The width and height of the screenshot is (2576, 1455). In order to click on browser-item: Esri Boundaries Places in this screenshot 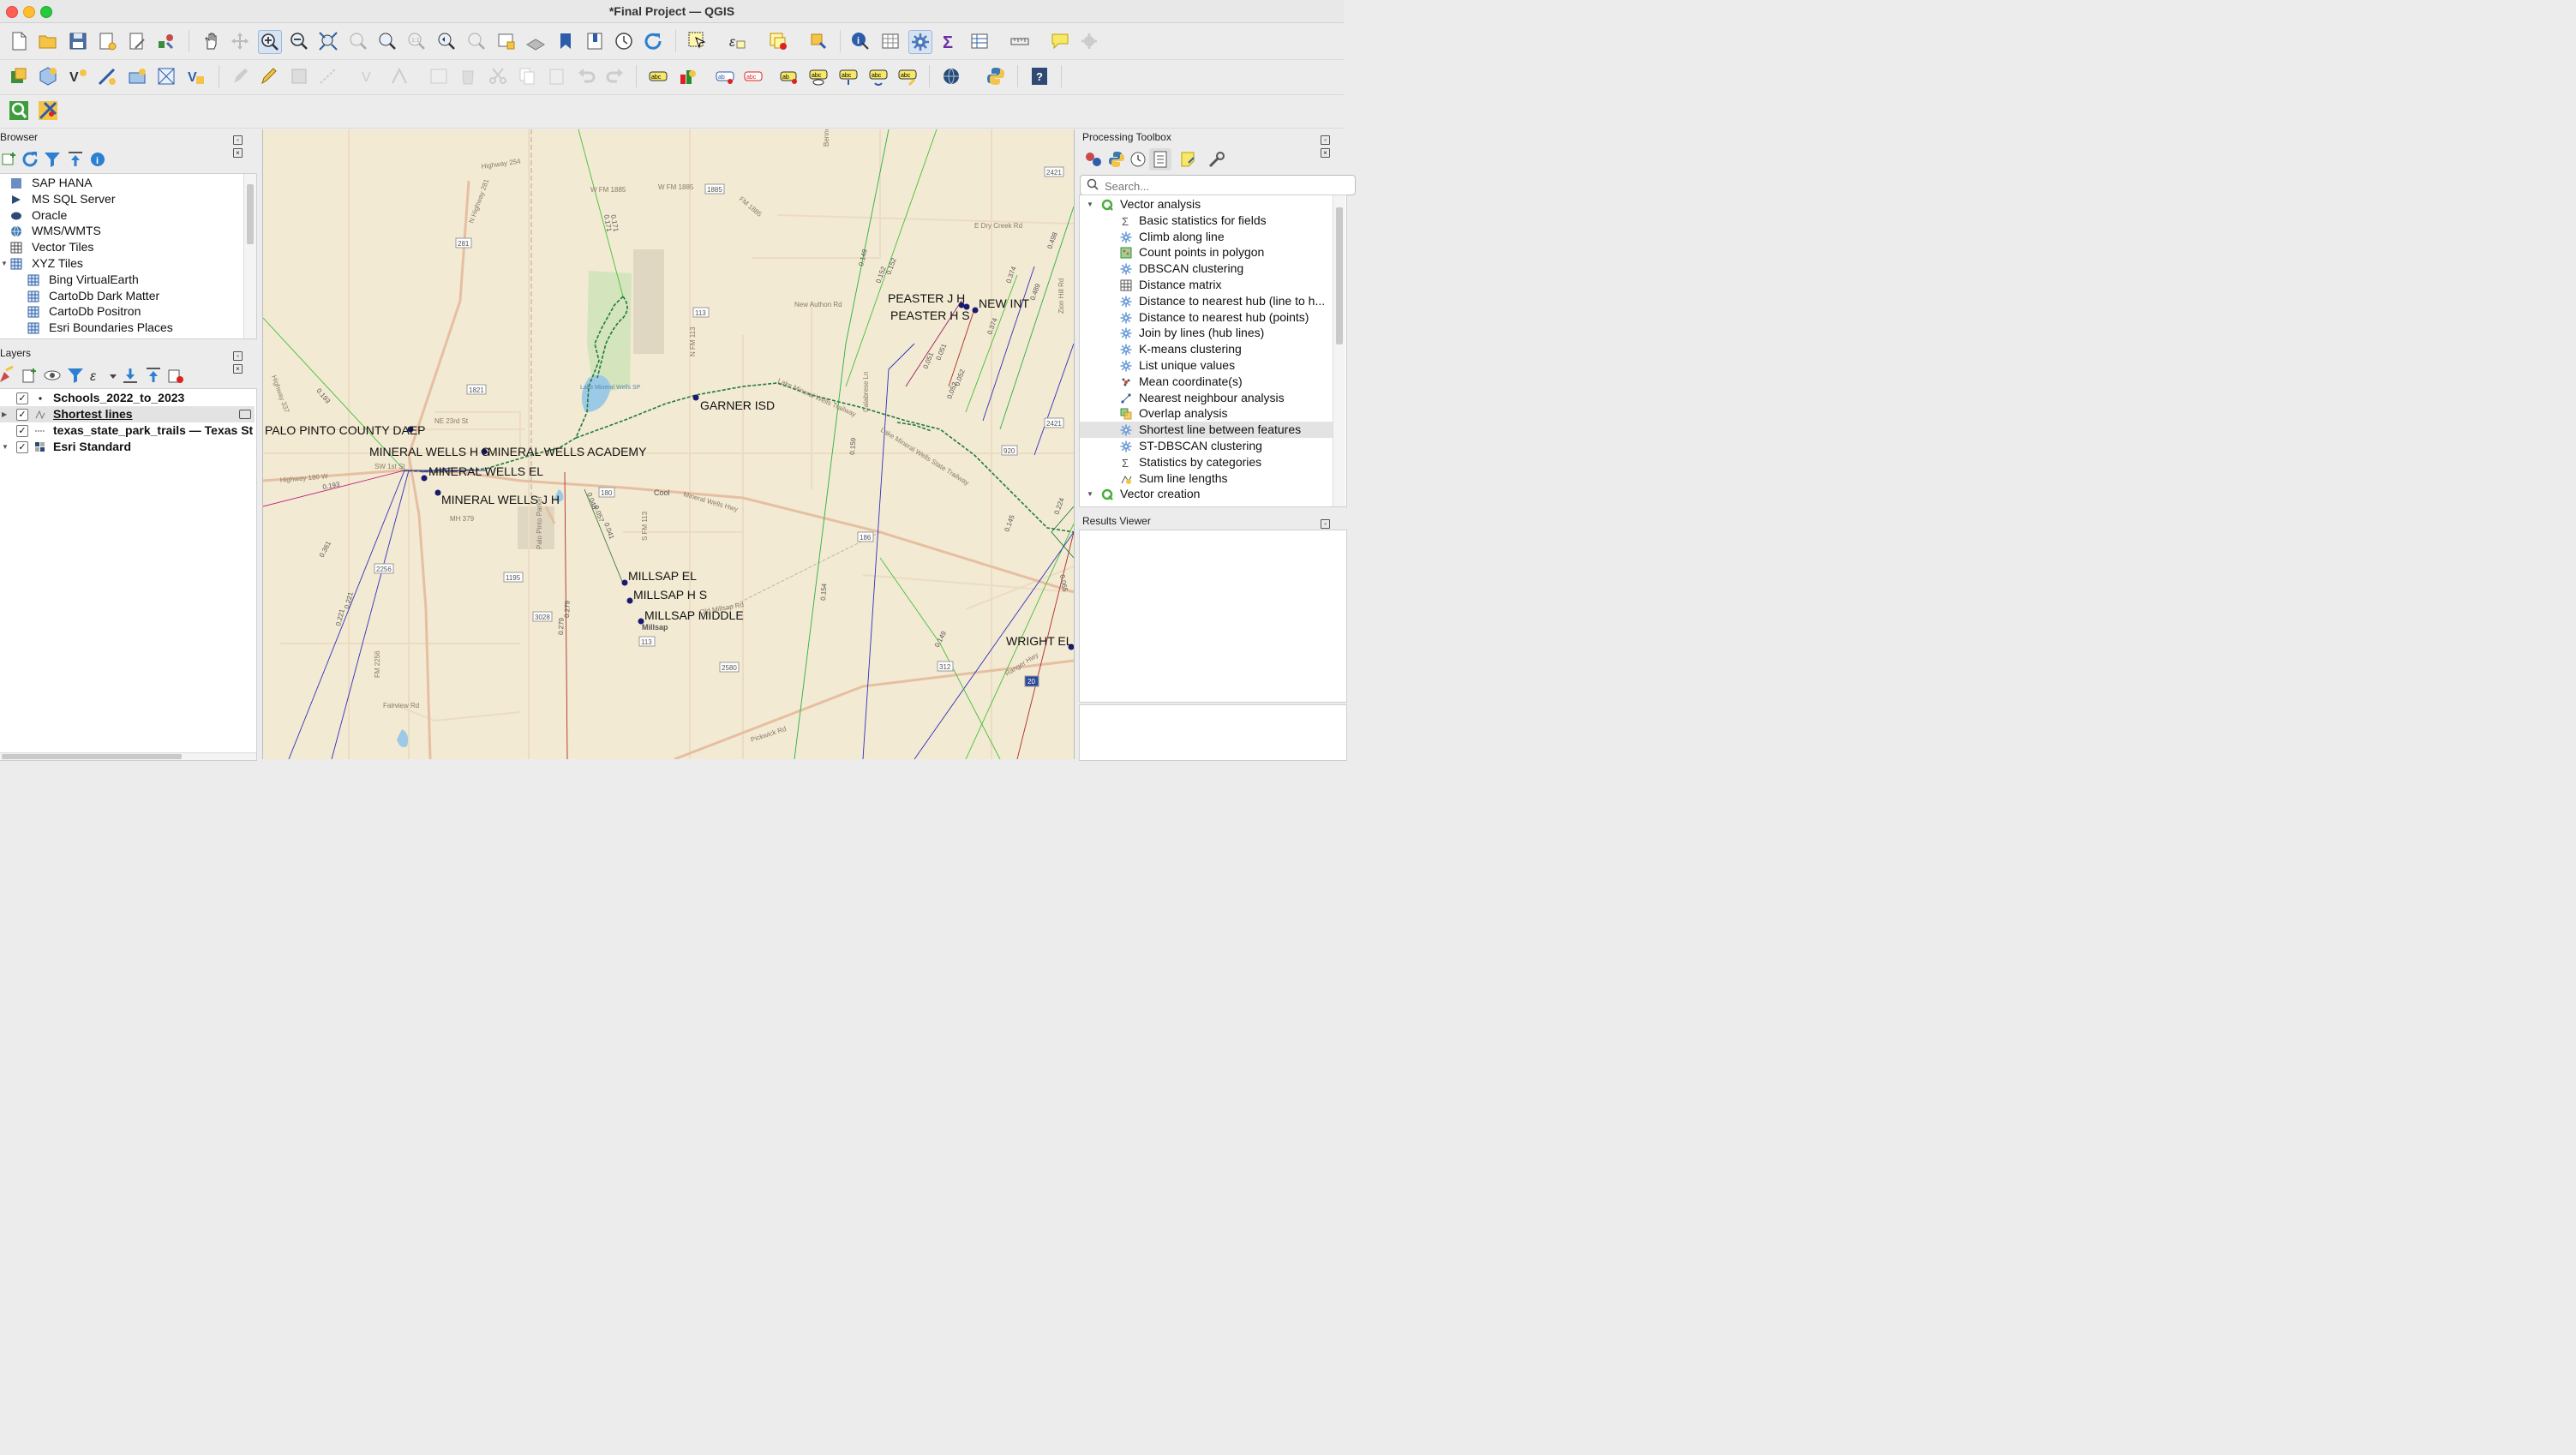, I will do `click(121, 328)`.